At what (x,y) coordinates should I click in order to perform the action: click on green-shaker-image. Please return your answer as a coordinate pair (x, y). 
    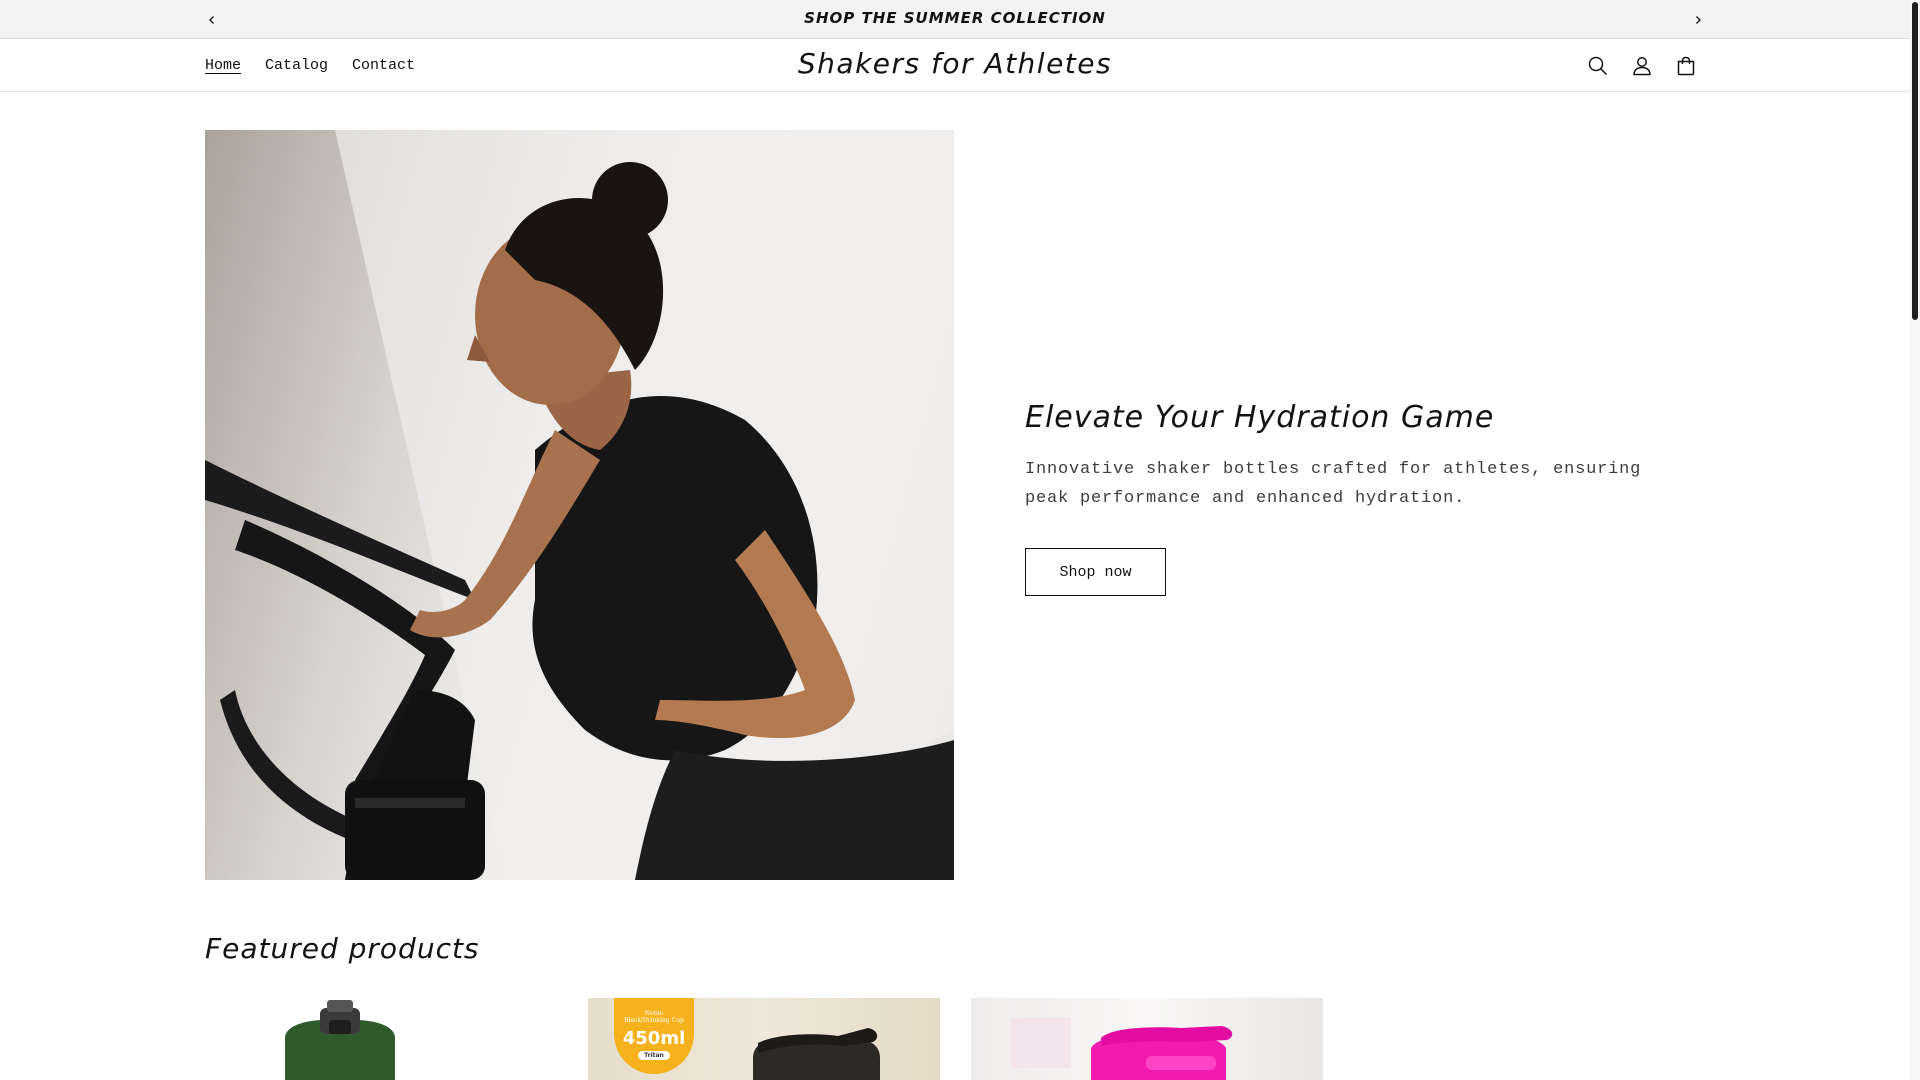
    Looking at the image, I should click on (340, 1040).